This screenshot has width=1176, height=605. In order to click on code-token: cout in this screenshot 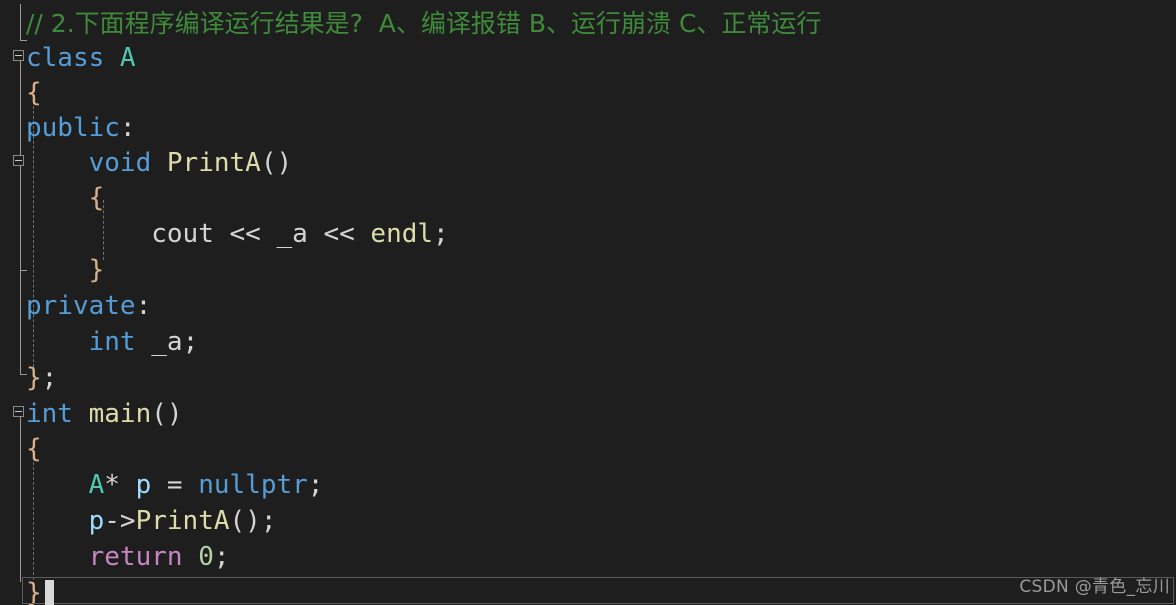, I will do `click(182, 234)`.